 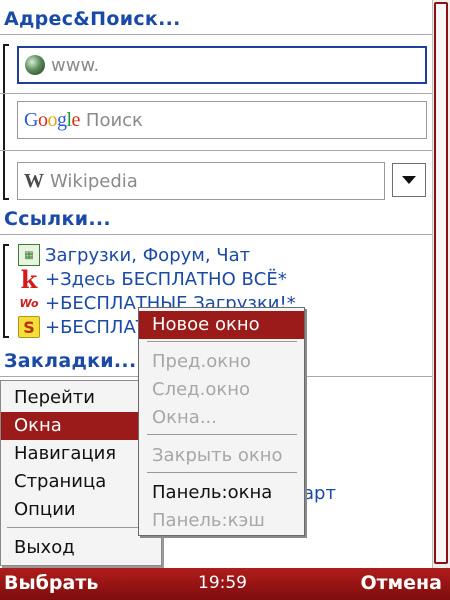 I want to click on s-logo-icon: S, so click(x=29, y=327).